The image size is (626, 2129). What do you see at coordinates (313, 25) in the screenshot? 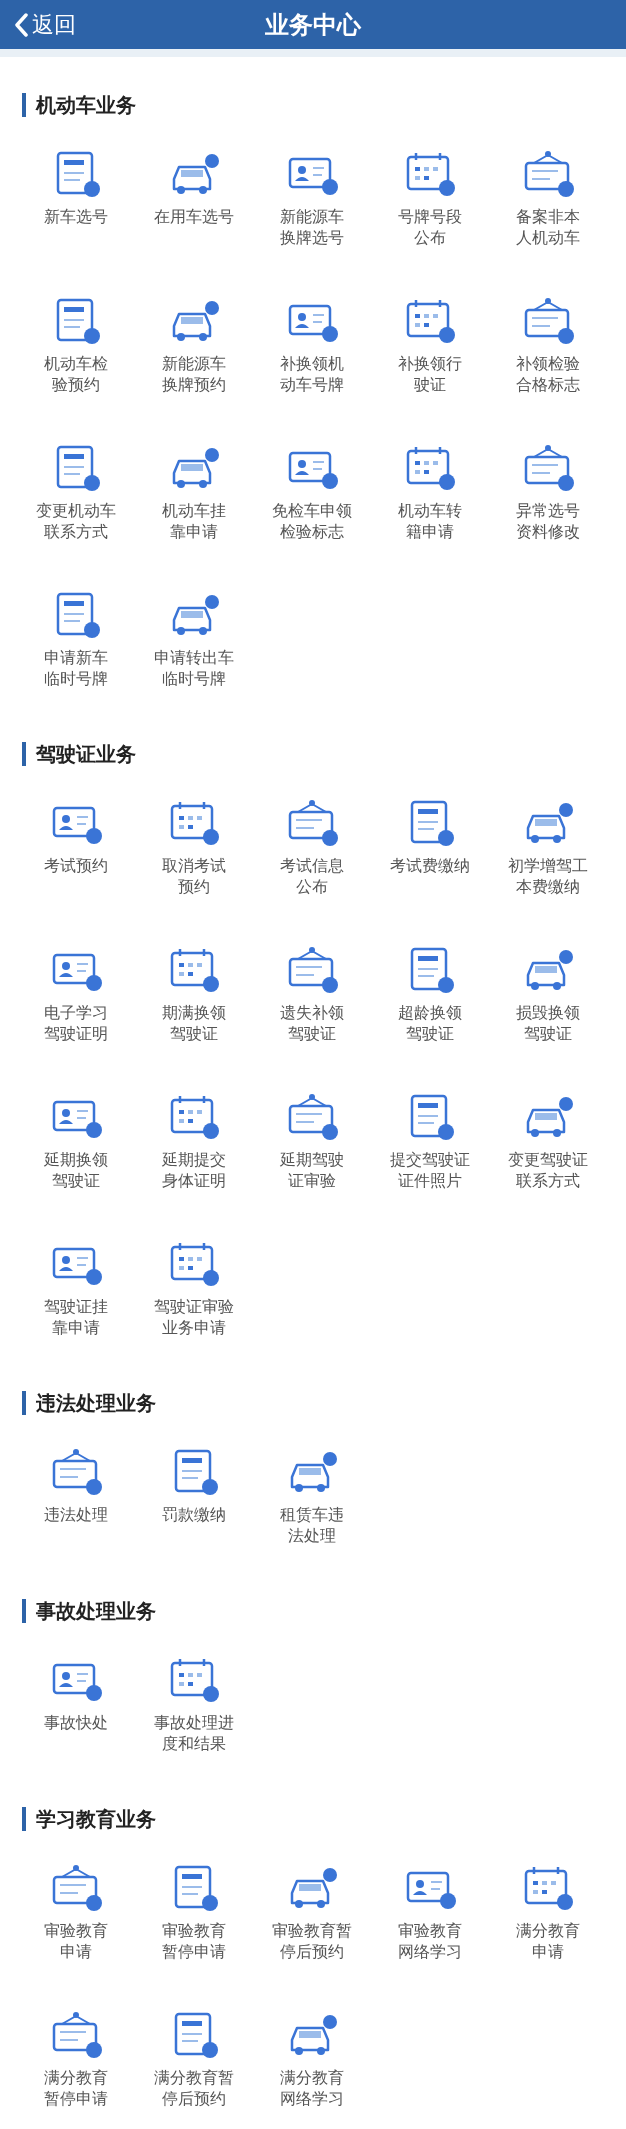
I see `page-title: 业务中心` at bounding box center [313, 25].